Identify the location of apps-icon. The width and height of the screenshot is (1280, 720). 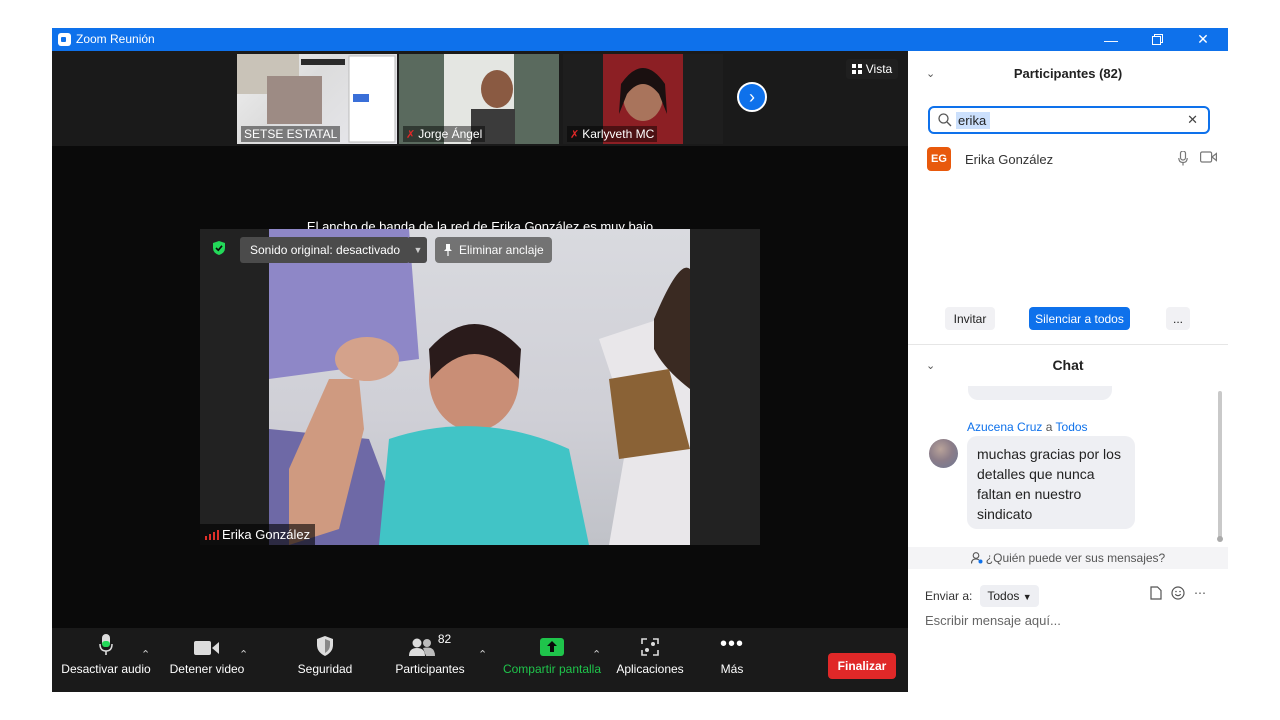
(650, 647).